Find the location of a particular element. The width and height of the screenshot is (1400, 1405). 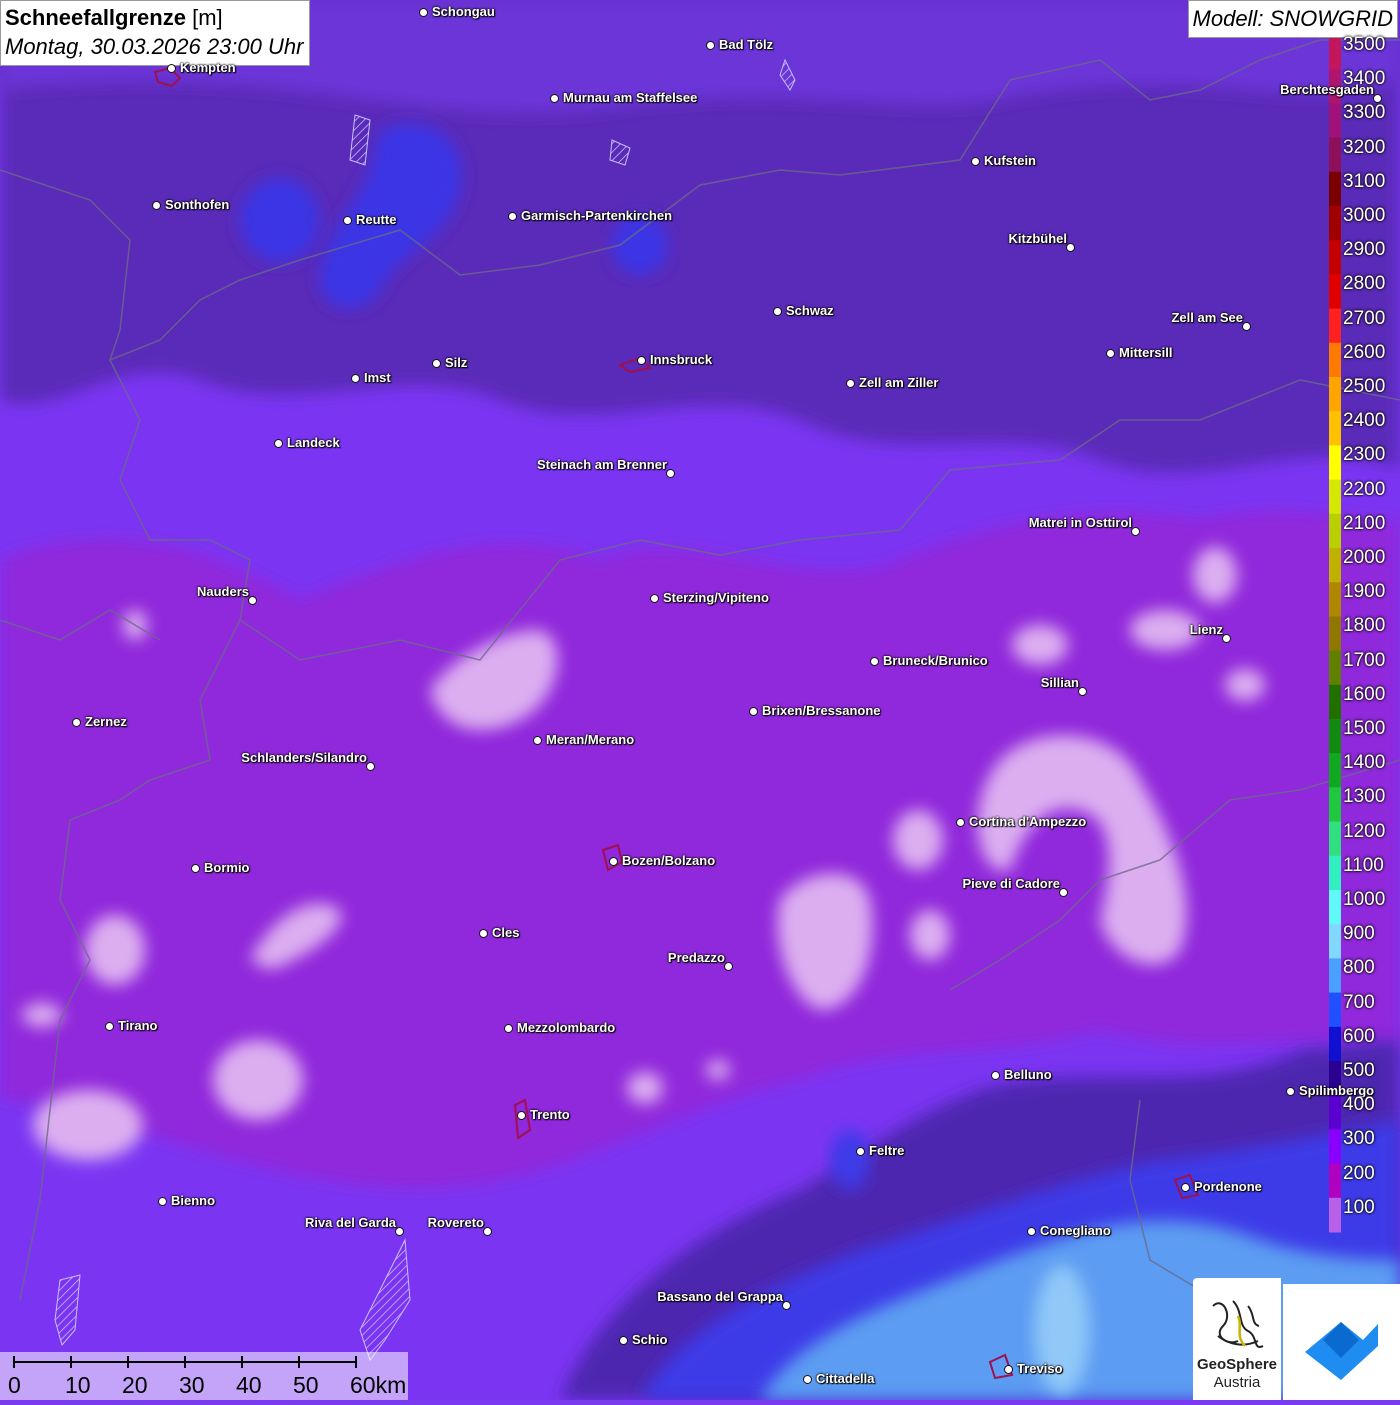

legend-label: 2600 is located at coordinates (1364, 352).